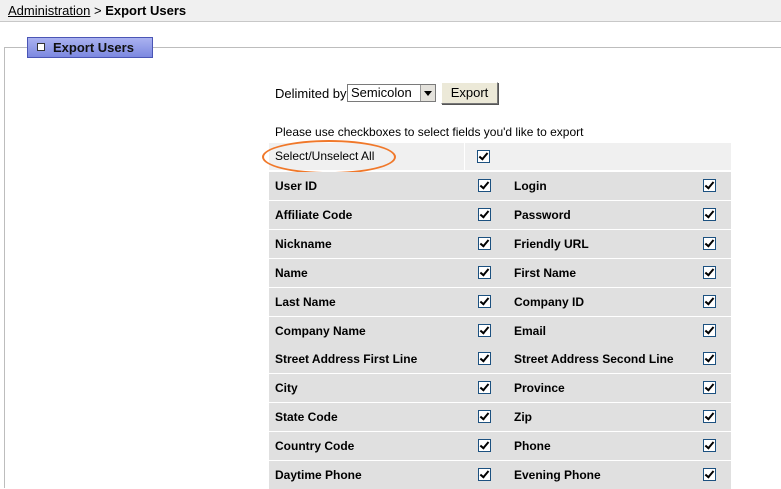  I want to click on delimited-by-label: Delimited by, so click(311, 93).